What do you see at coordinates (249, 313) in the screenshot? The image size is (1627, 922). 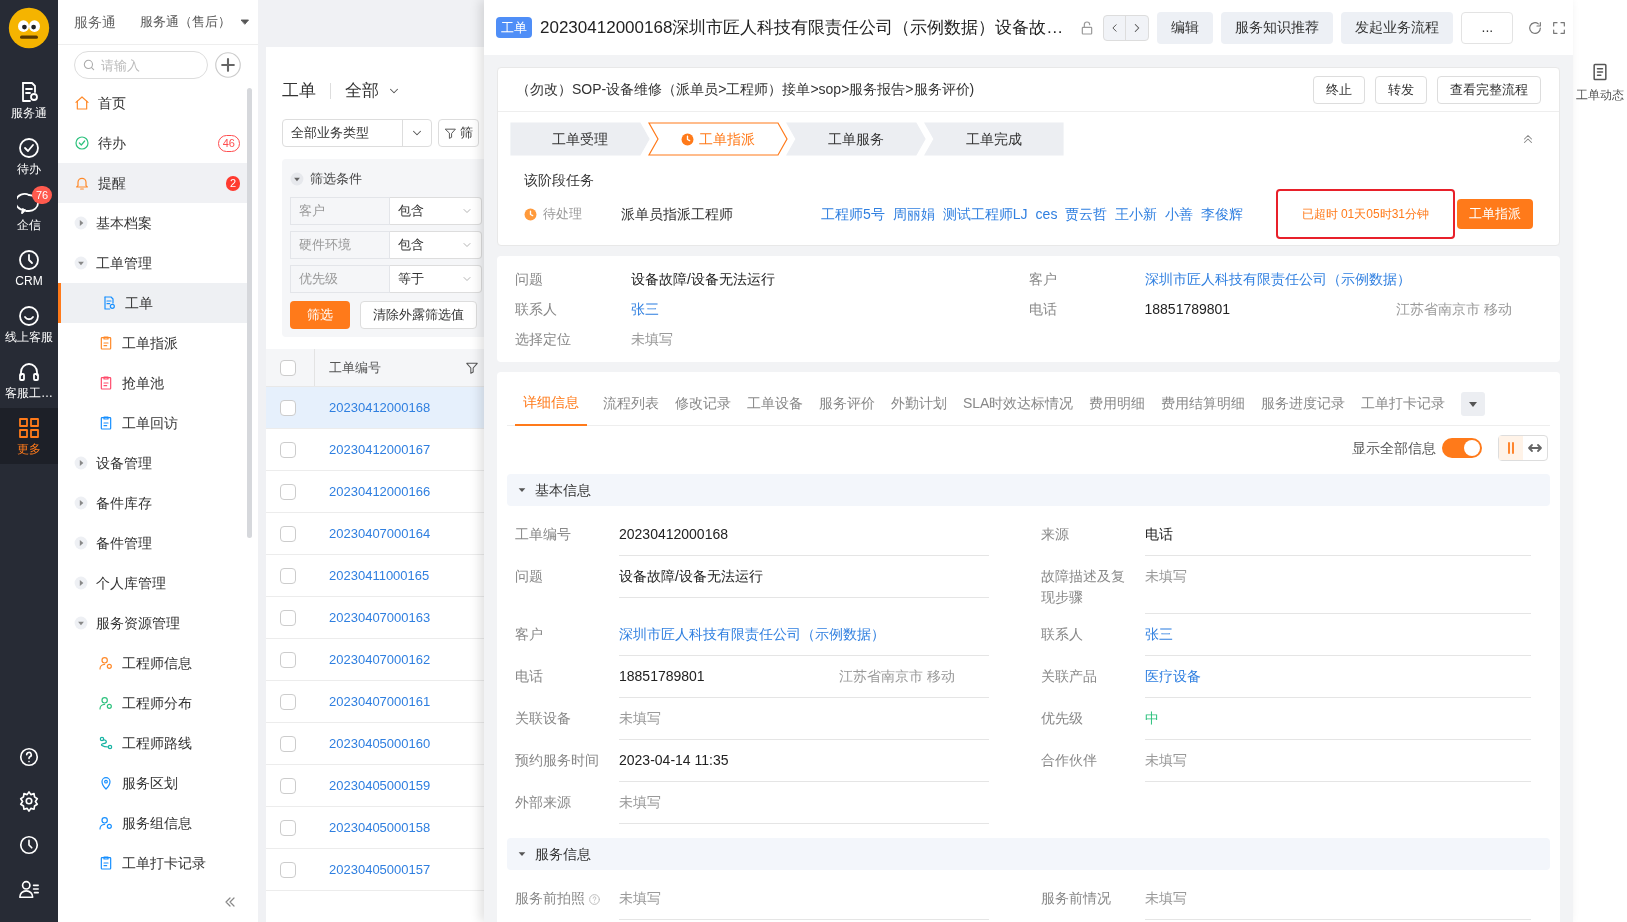 I see `scrollbar` at bounding box center [249, 313].